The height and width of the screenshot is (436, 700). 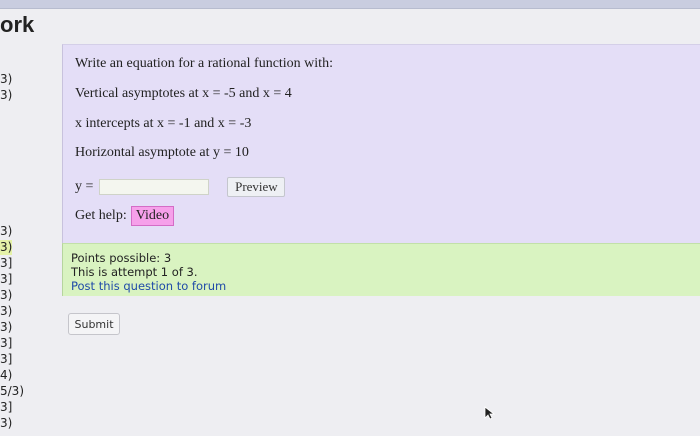 I want to click on attempt-count: This is attempt 1 of 3., so click(x=134, y=272).